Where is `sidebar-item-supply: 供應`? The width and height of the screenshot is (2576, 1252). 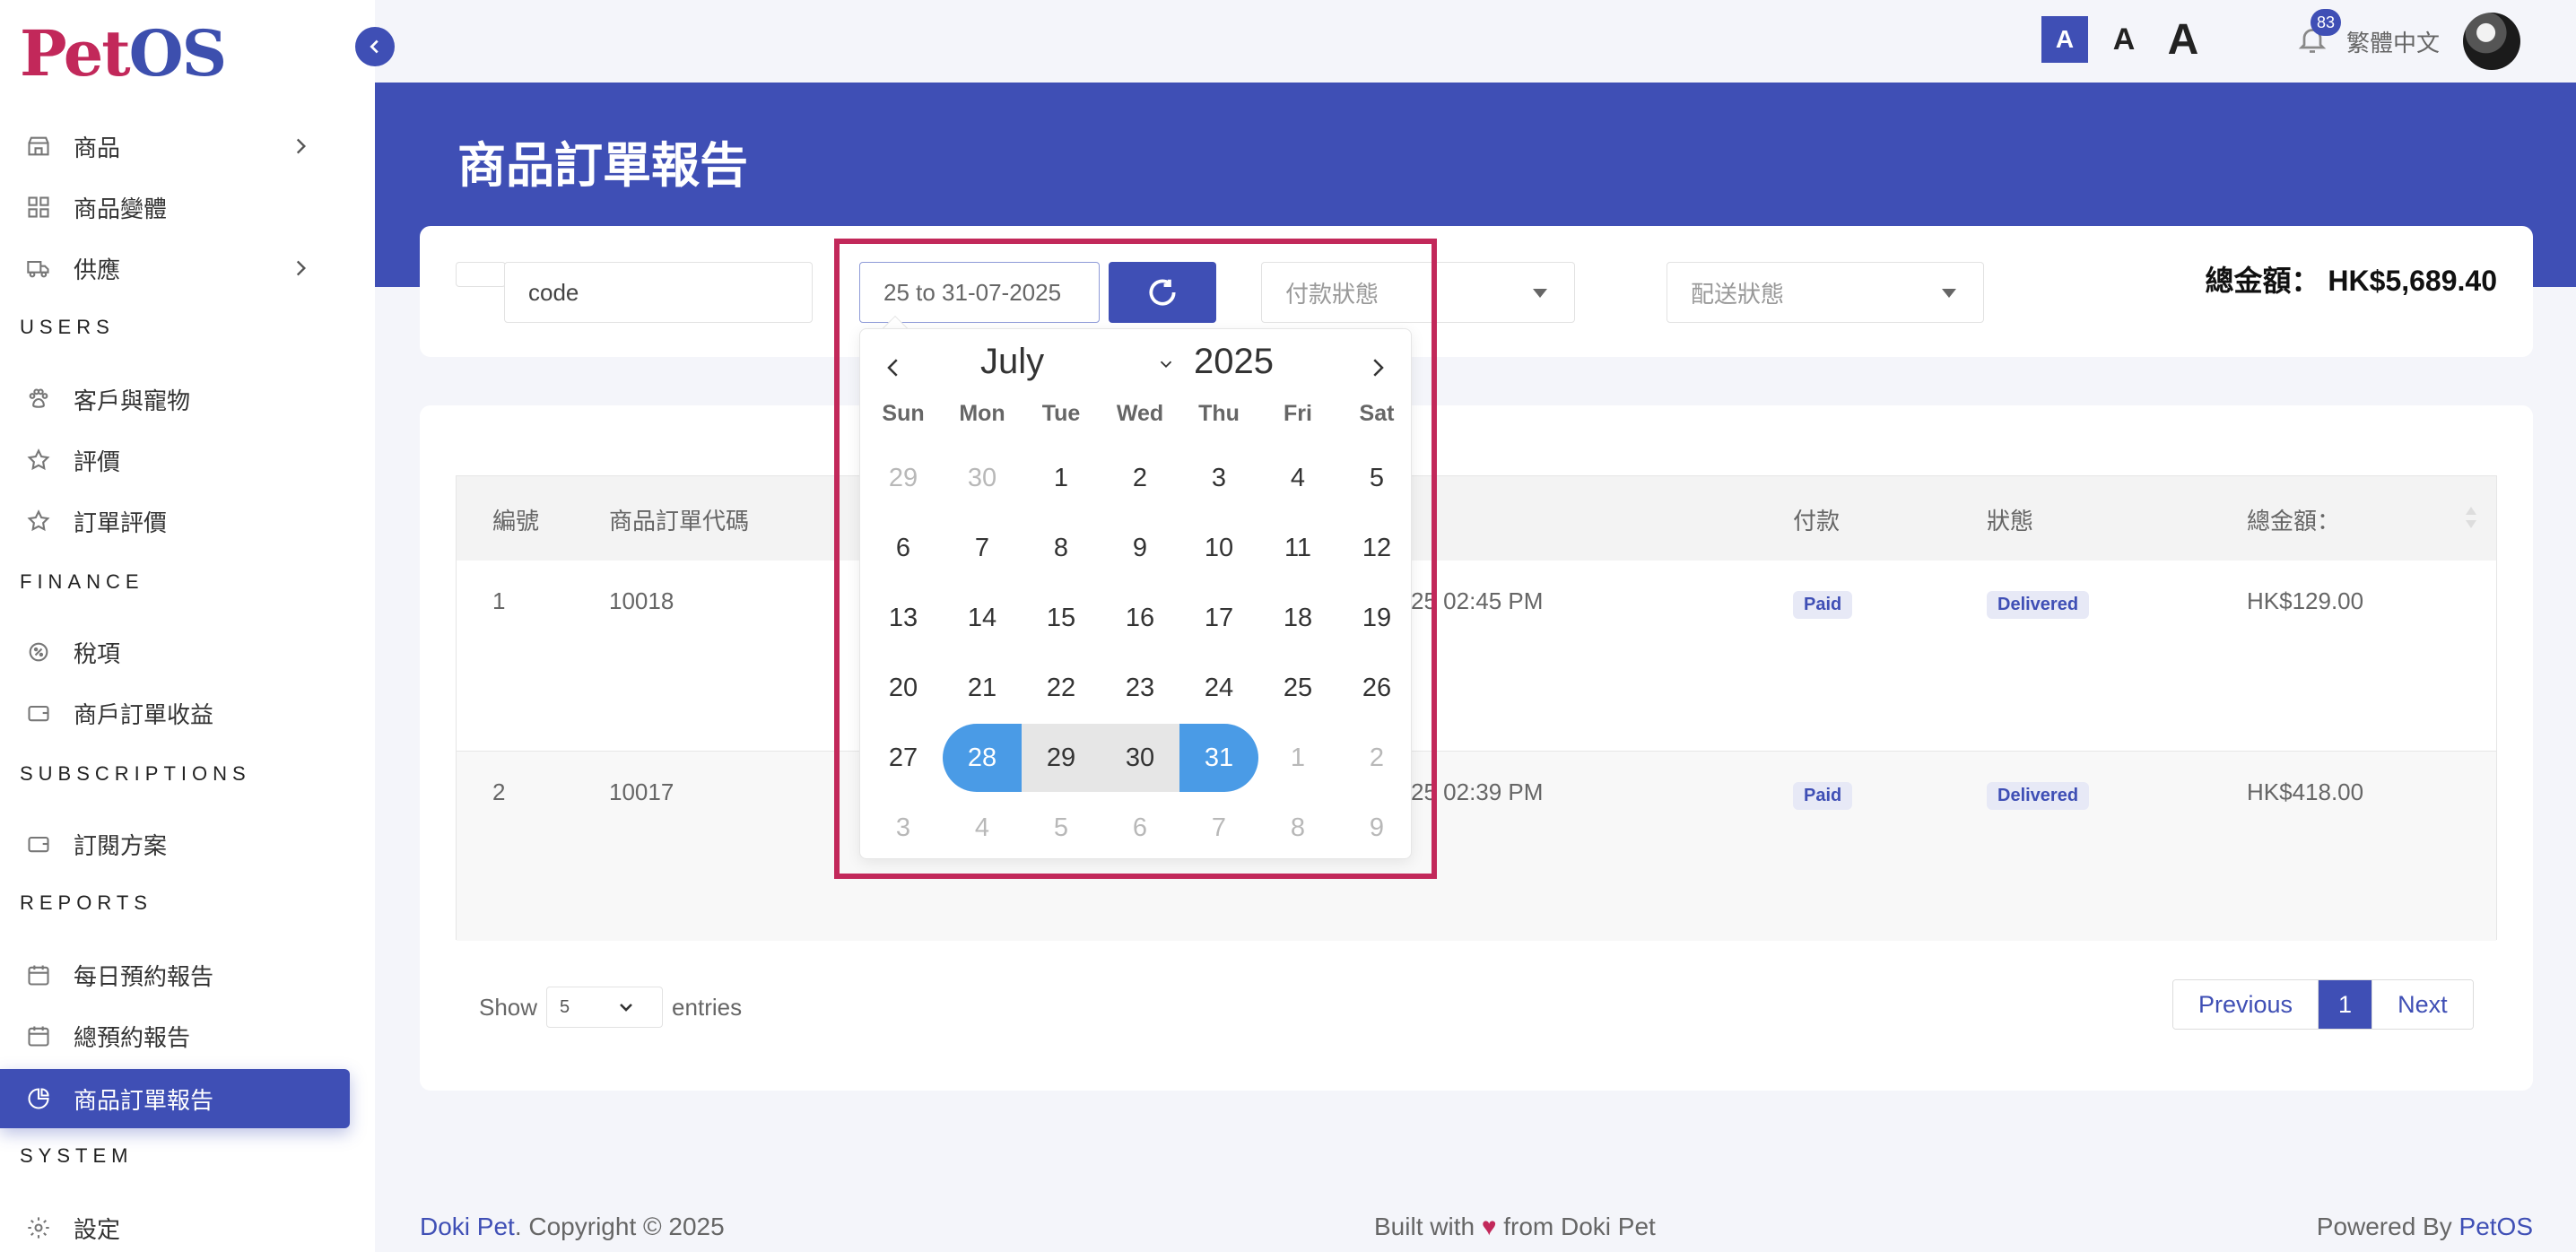
sidebar-item-supply: 供應 is located at coordinates (175, 268).